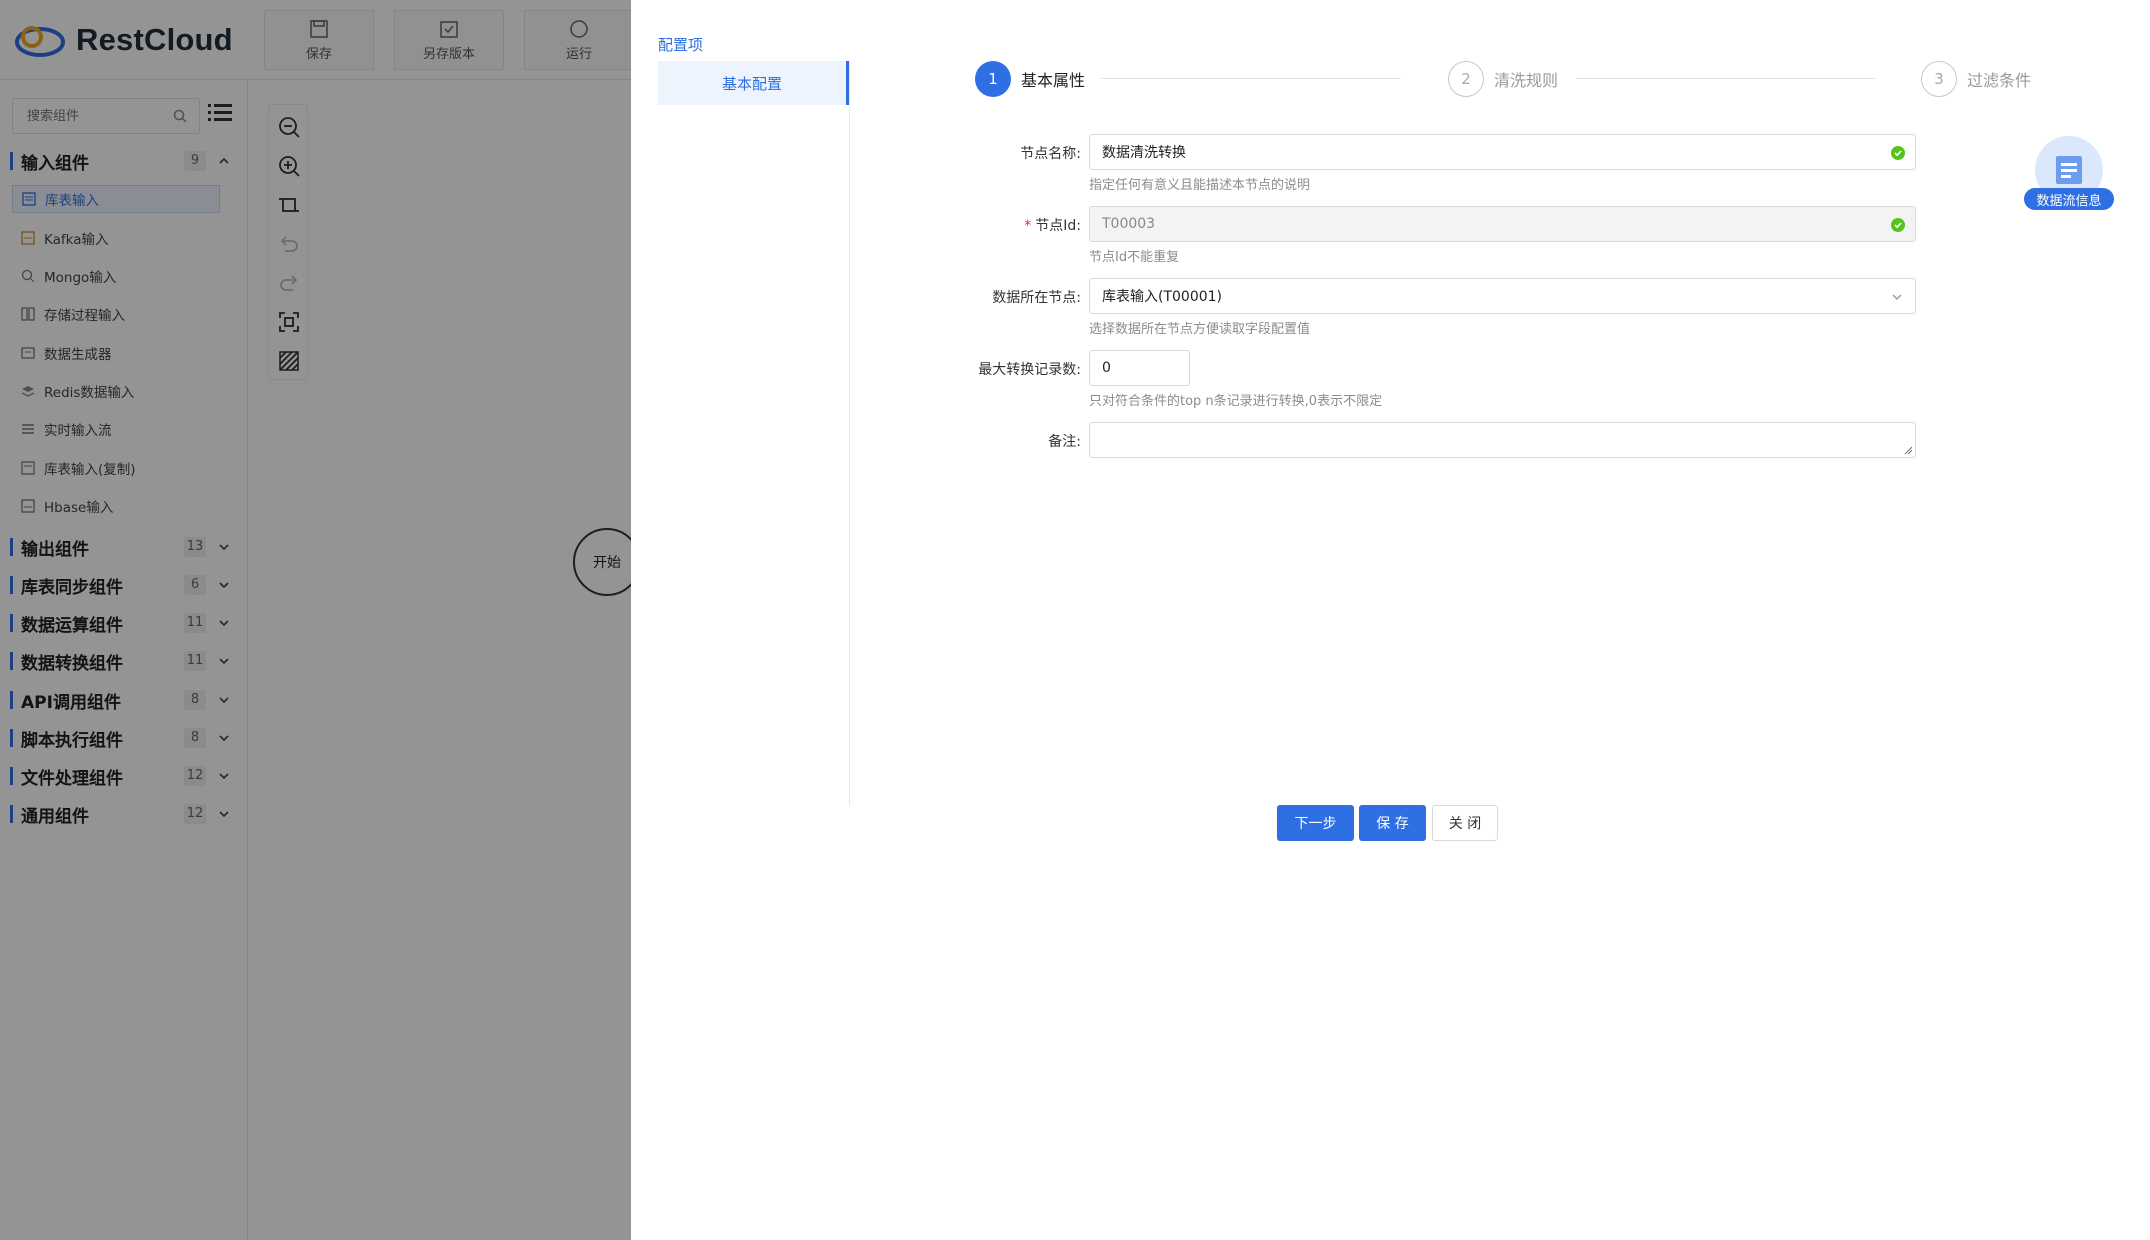 The image size is (2150, 1240). Describe the element at coordinates (1480, 440) in the screenshot. I see `remark-textarea` at that location.